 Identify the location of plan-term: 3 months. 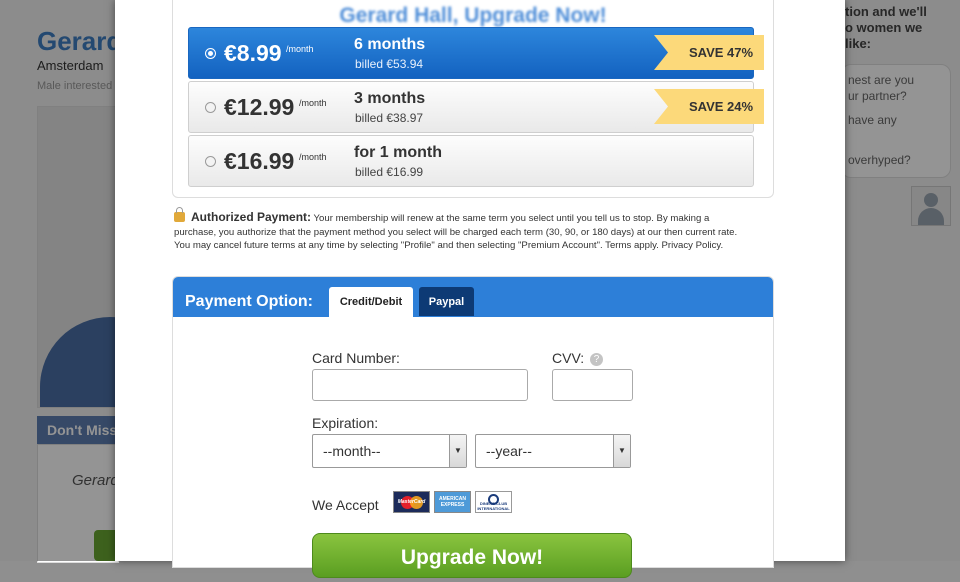
(390, 98).